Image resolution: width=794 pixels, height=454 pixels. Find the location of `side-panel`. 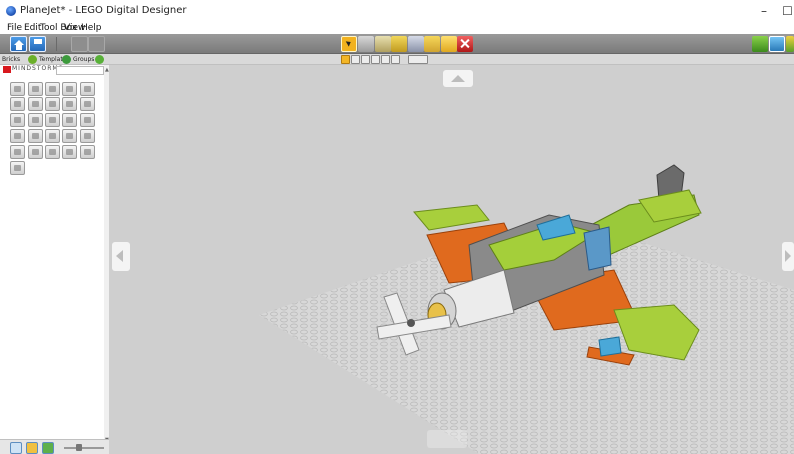

side-panel is located at coordinates (597, 248).